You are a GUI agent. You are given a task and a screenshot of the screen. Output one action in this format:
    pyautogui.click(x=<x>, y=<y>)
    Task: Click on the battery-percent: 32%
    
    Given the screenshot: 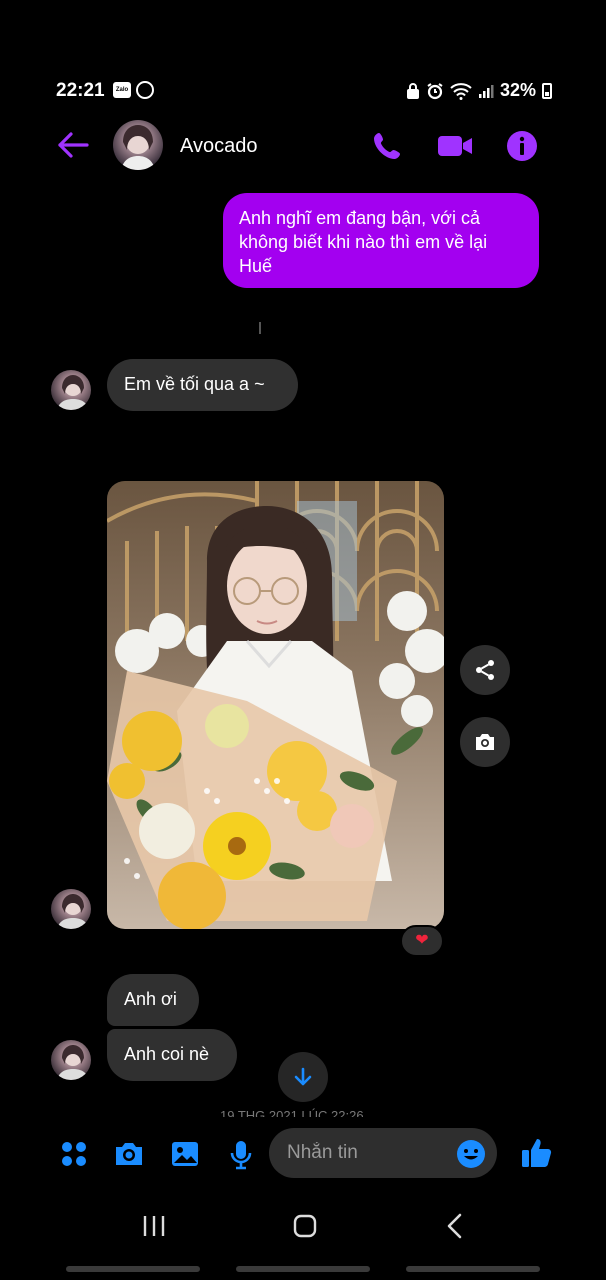 What is the action you would take?
    pyautogui.click(x=517, y=90)
    